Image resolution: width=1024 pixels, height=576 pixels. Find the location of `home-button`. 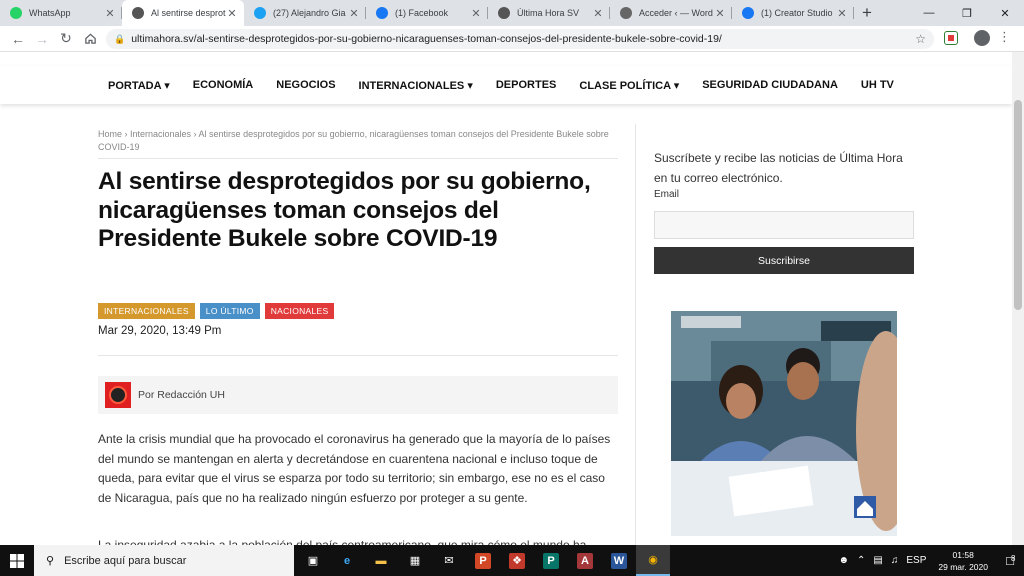

home-button is located at coordinates (90, 39).